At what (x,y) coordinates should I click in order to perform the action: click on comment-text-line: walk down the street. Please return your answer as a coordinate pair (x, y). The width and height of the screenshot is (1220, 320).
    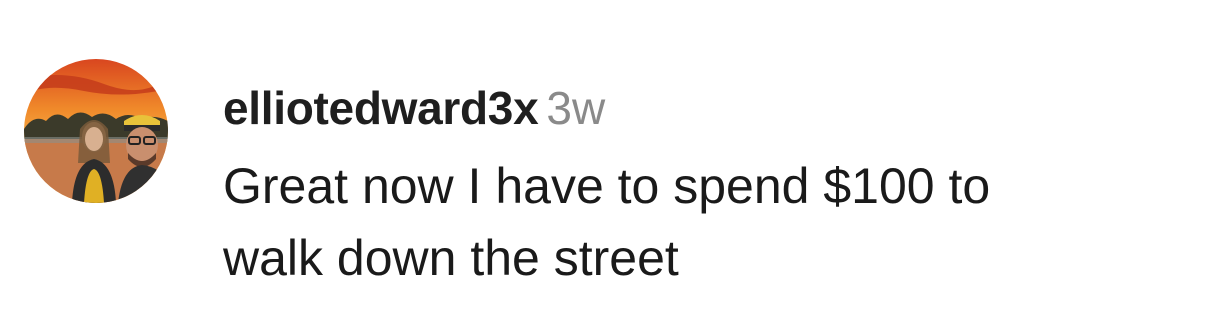
    Looking at the image, I should click on (451, 258).